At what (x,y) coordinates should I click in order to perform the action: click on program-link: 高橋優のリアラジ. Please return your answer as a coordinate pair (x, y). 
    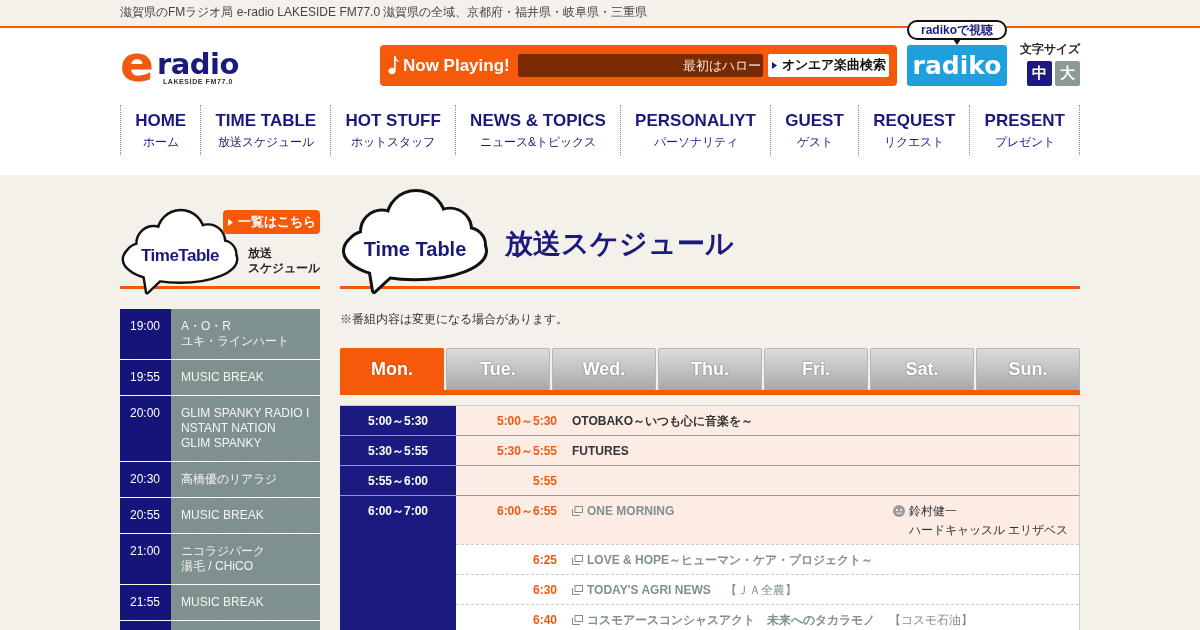
    Looking at the image, I should click on (245, 479).